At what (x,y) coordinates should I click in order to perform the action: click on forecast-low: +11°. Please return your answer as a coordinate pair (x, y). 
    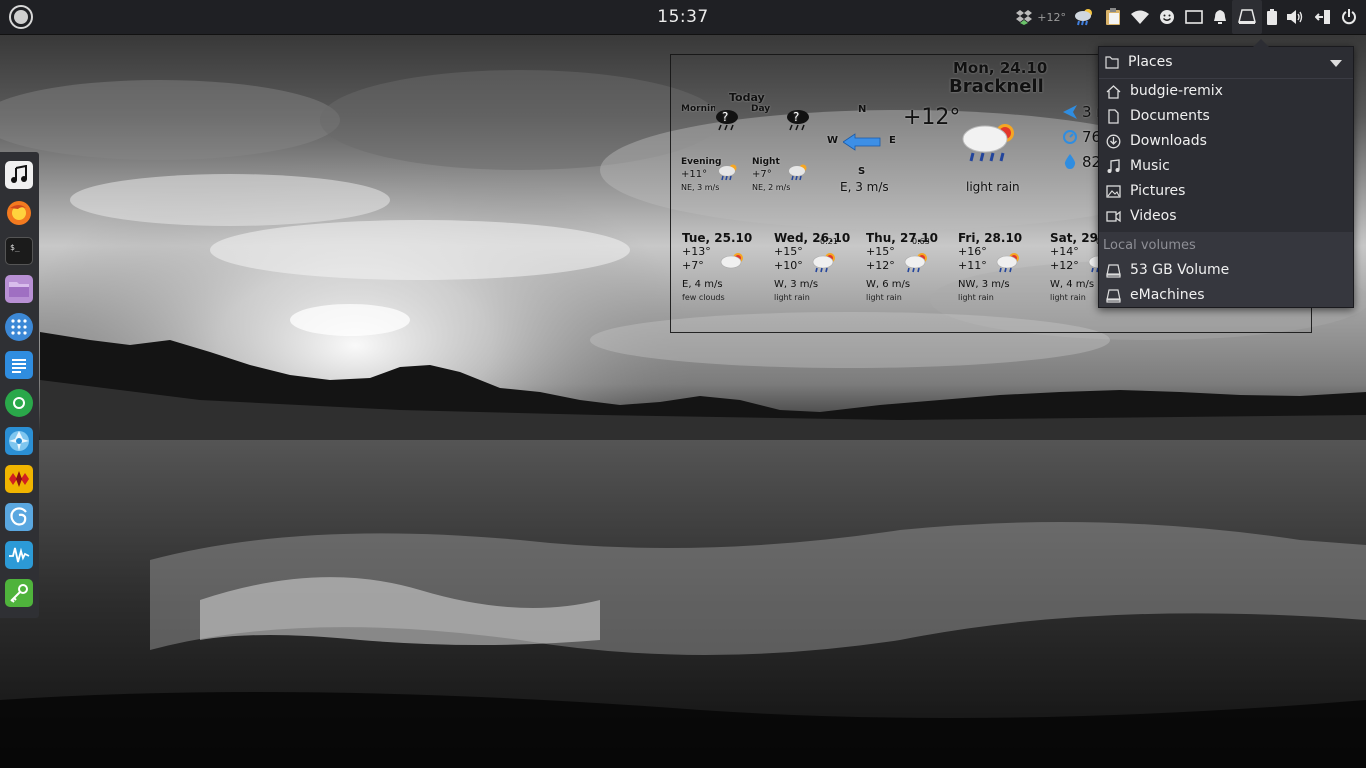
    Looking at the image, I should click on (972, 265).